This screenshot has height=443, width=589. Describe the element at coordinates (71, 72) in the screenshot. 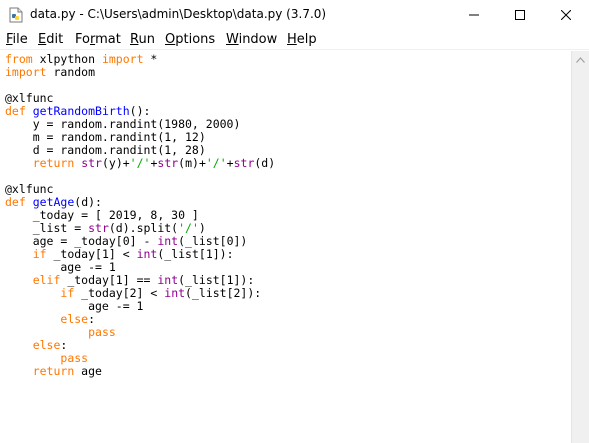

I see `code-token: random` at that location.